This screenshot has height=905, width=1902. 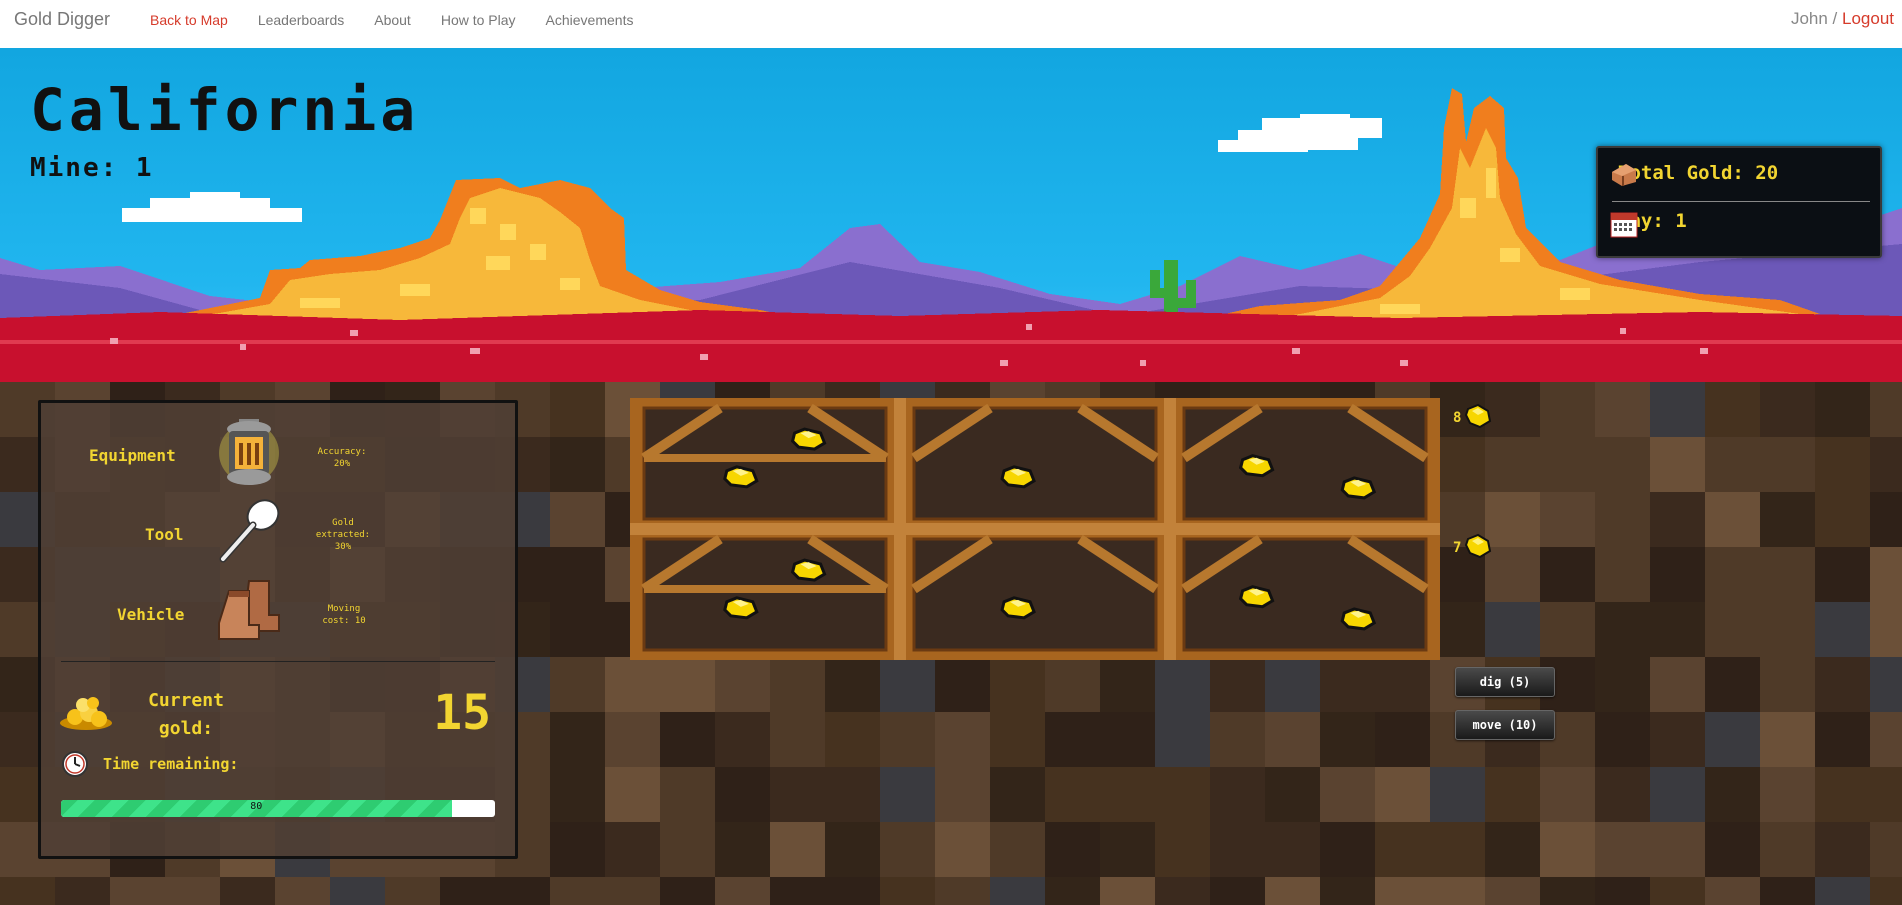 I want to click on row-2-gold-count: 7, so click(x=1472, y=548).